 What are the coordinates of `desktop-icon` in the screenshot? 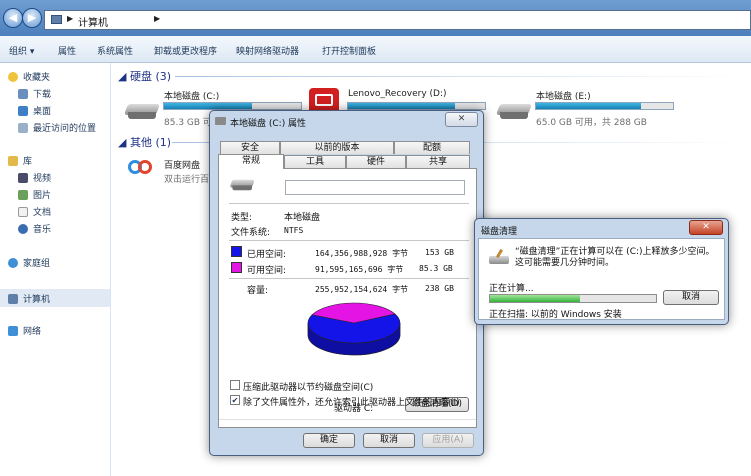 It's located at (23, 110).